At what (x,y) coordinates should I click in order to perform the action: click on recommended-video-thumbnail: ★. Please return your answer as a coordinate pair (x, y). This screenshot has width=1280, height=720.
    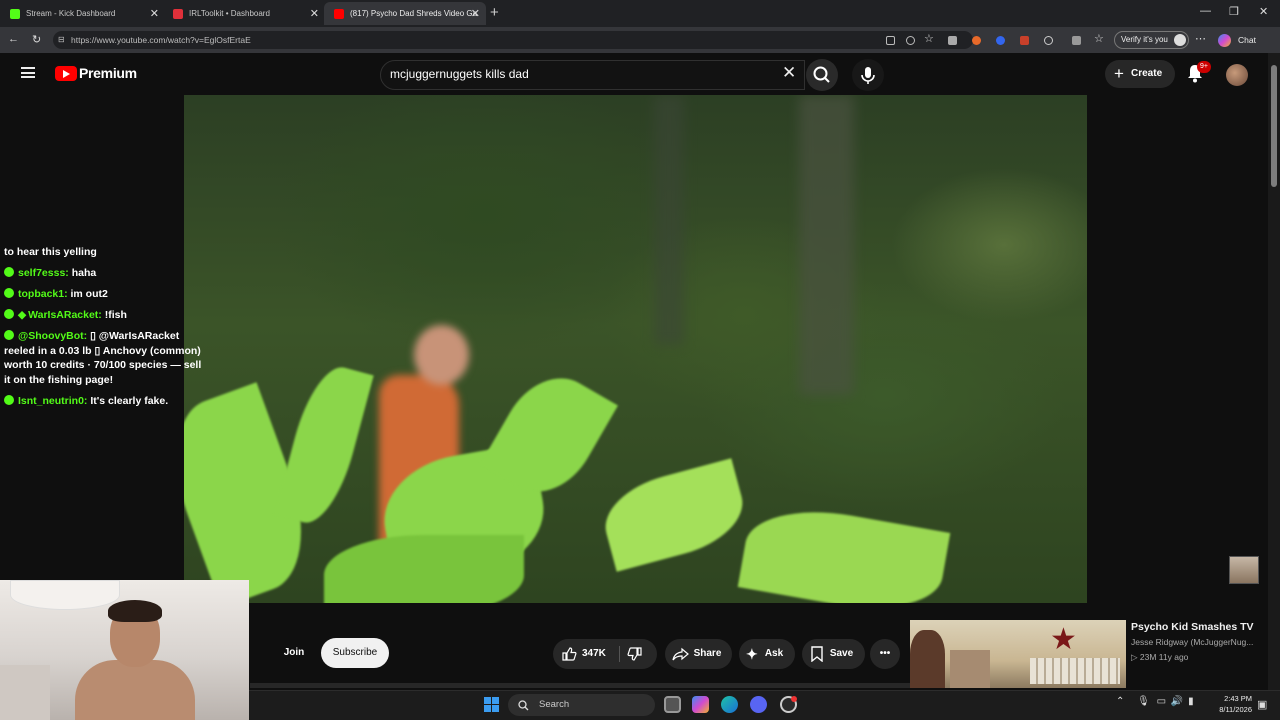
    Looking at the image, I should click on (1018, 654).